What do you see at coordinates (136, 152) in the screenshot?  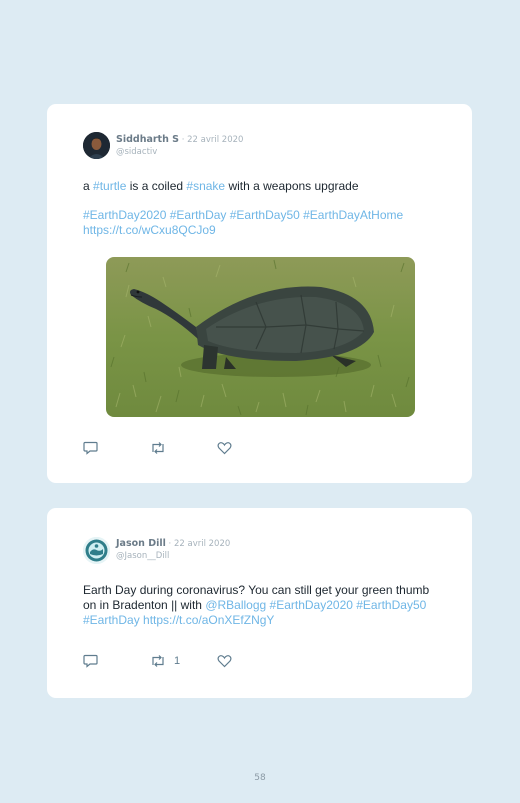 I see `author-handle: @sidactiv` at bounding box center [136, 152].